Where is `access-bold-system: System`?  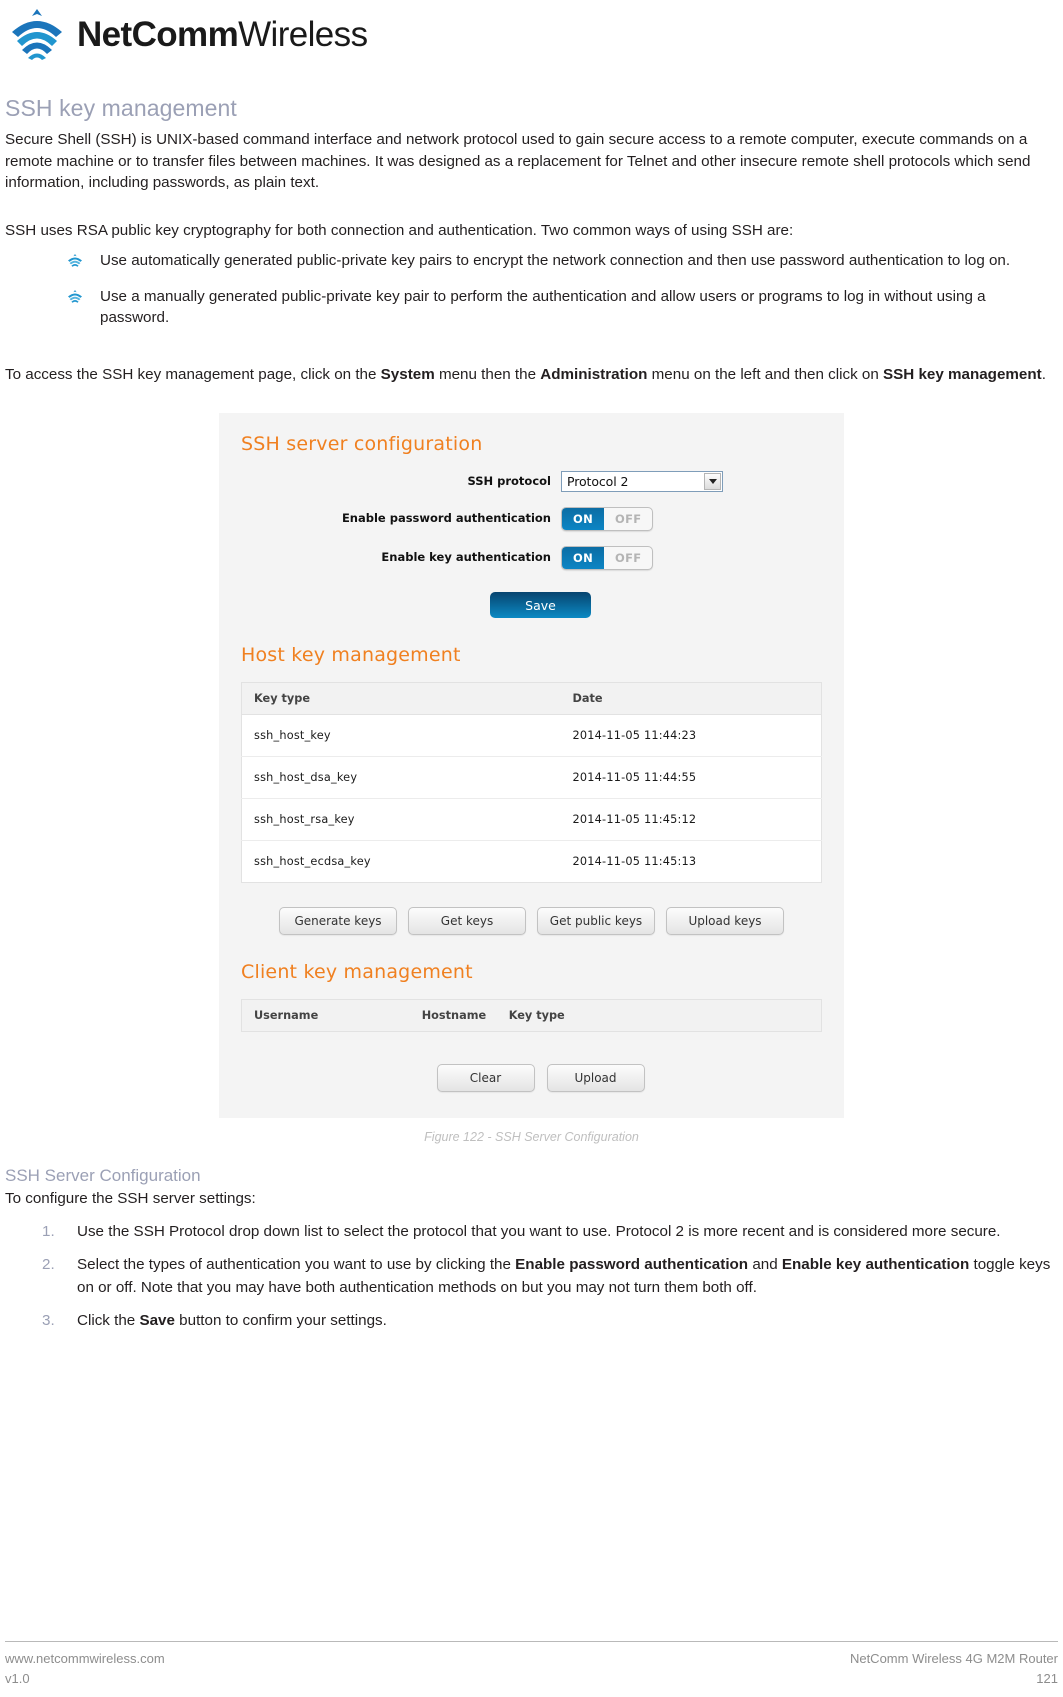 access-bold-system: System is located at coordinates (407, 374).